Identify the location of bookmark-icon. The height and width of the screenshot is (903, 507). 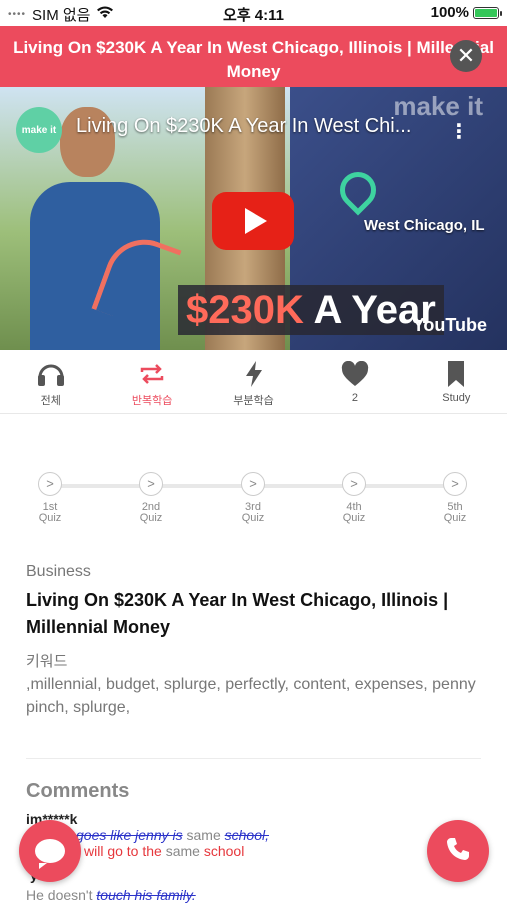
(456, 374).